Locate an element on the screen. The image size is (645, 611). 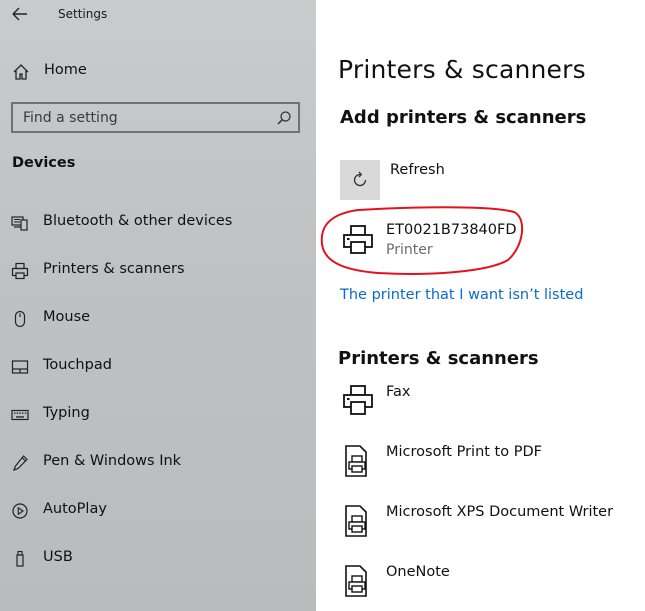
autoplay-icon is located at coordinates (20, 511).